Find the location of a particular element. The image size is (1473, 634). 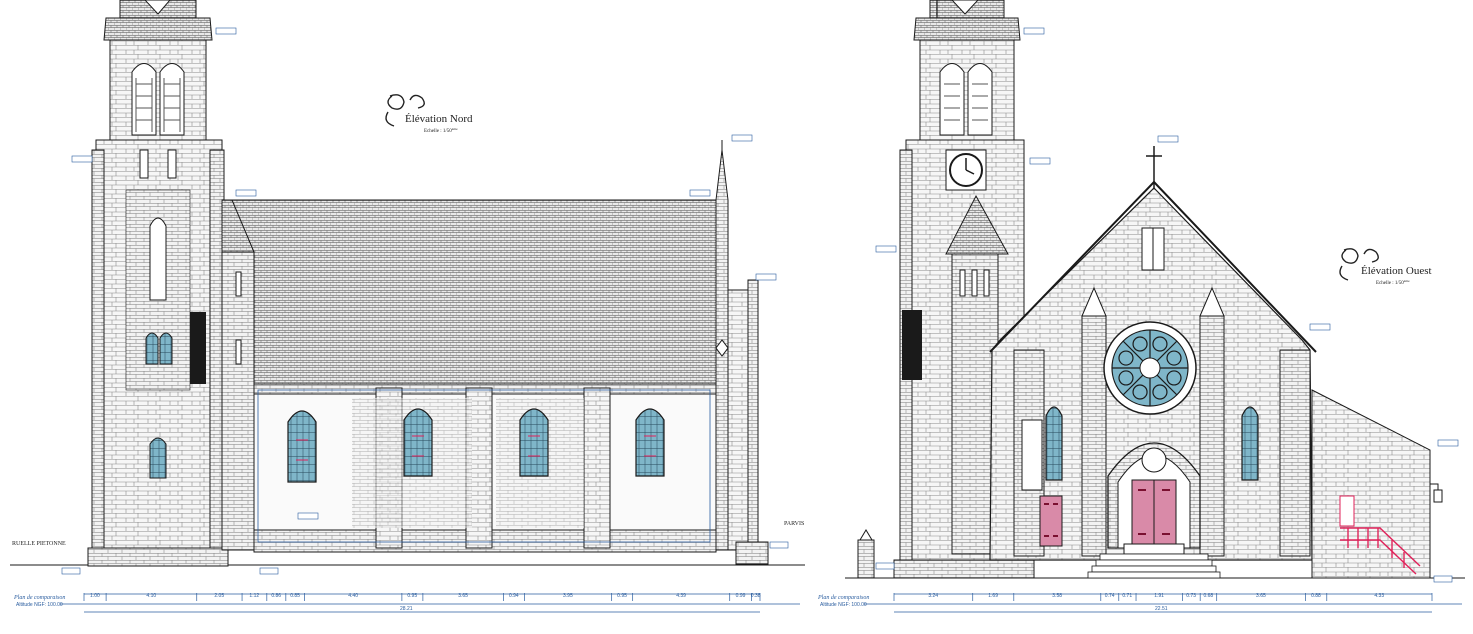

west-total-dim: 22.51 is located at coordinates (1161, 609).